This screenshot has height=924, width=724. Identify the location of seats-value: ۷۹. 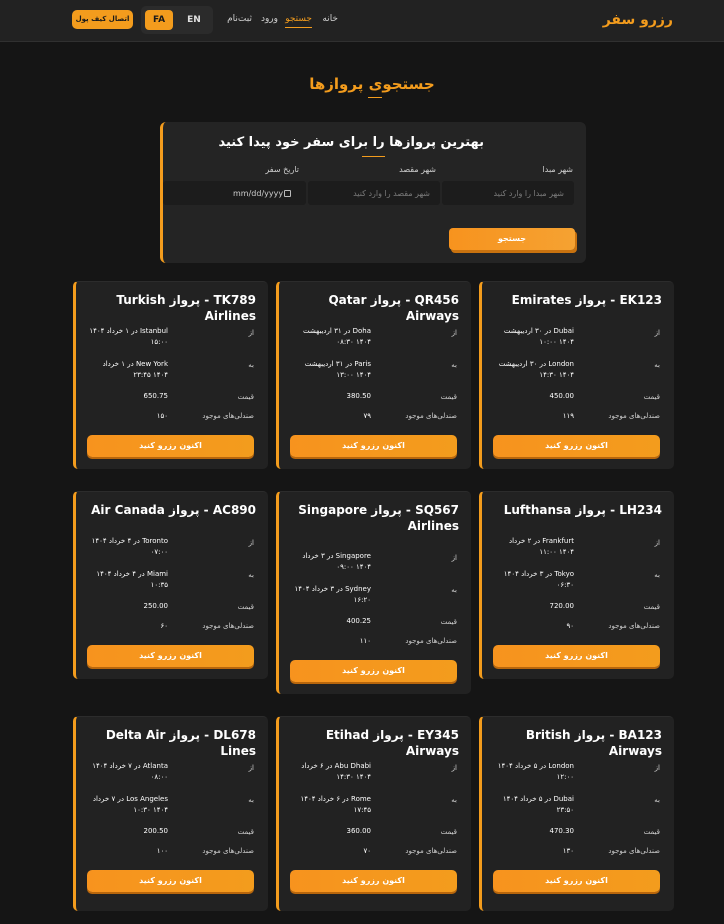
(367, 416).